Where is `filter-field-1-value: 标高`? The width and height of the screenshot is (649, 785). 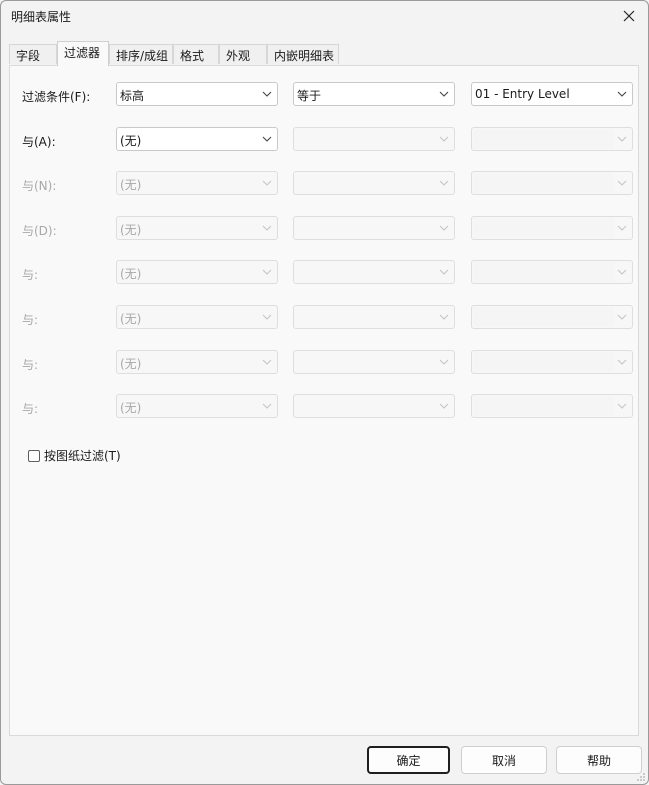
filter-field-1-value: 标高 is located at coordinates (132, 96).